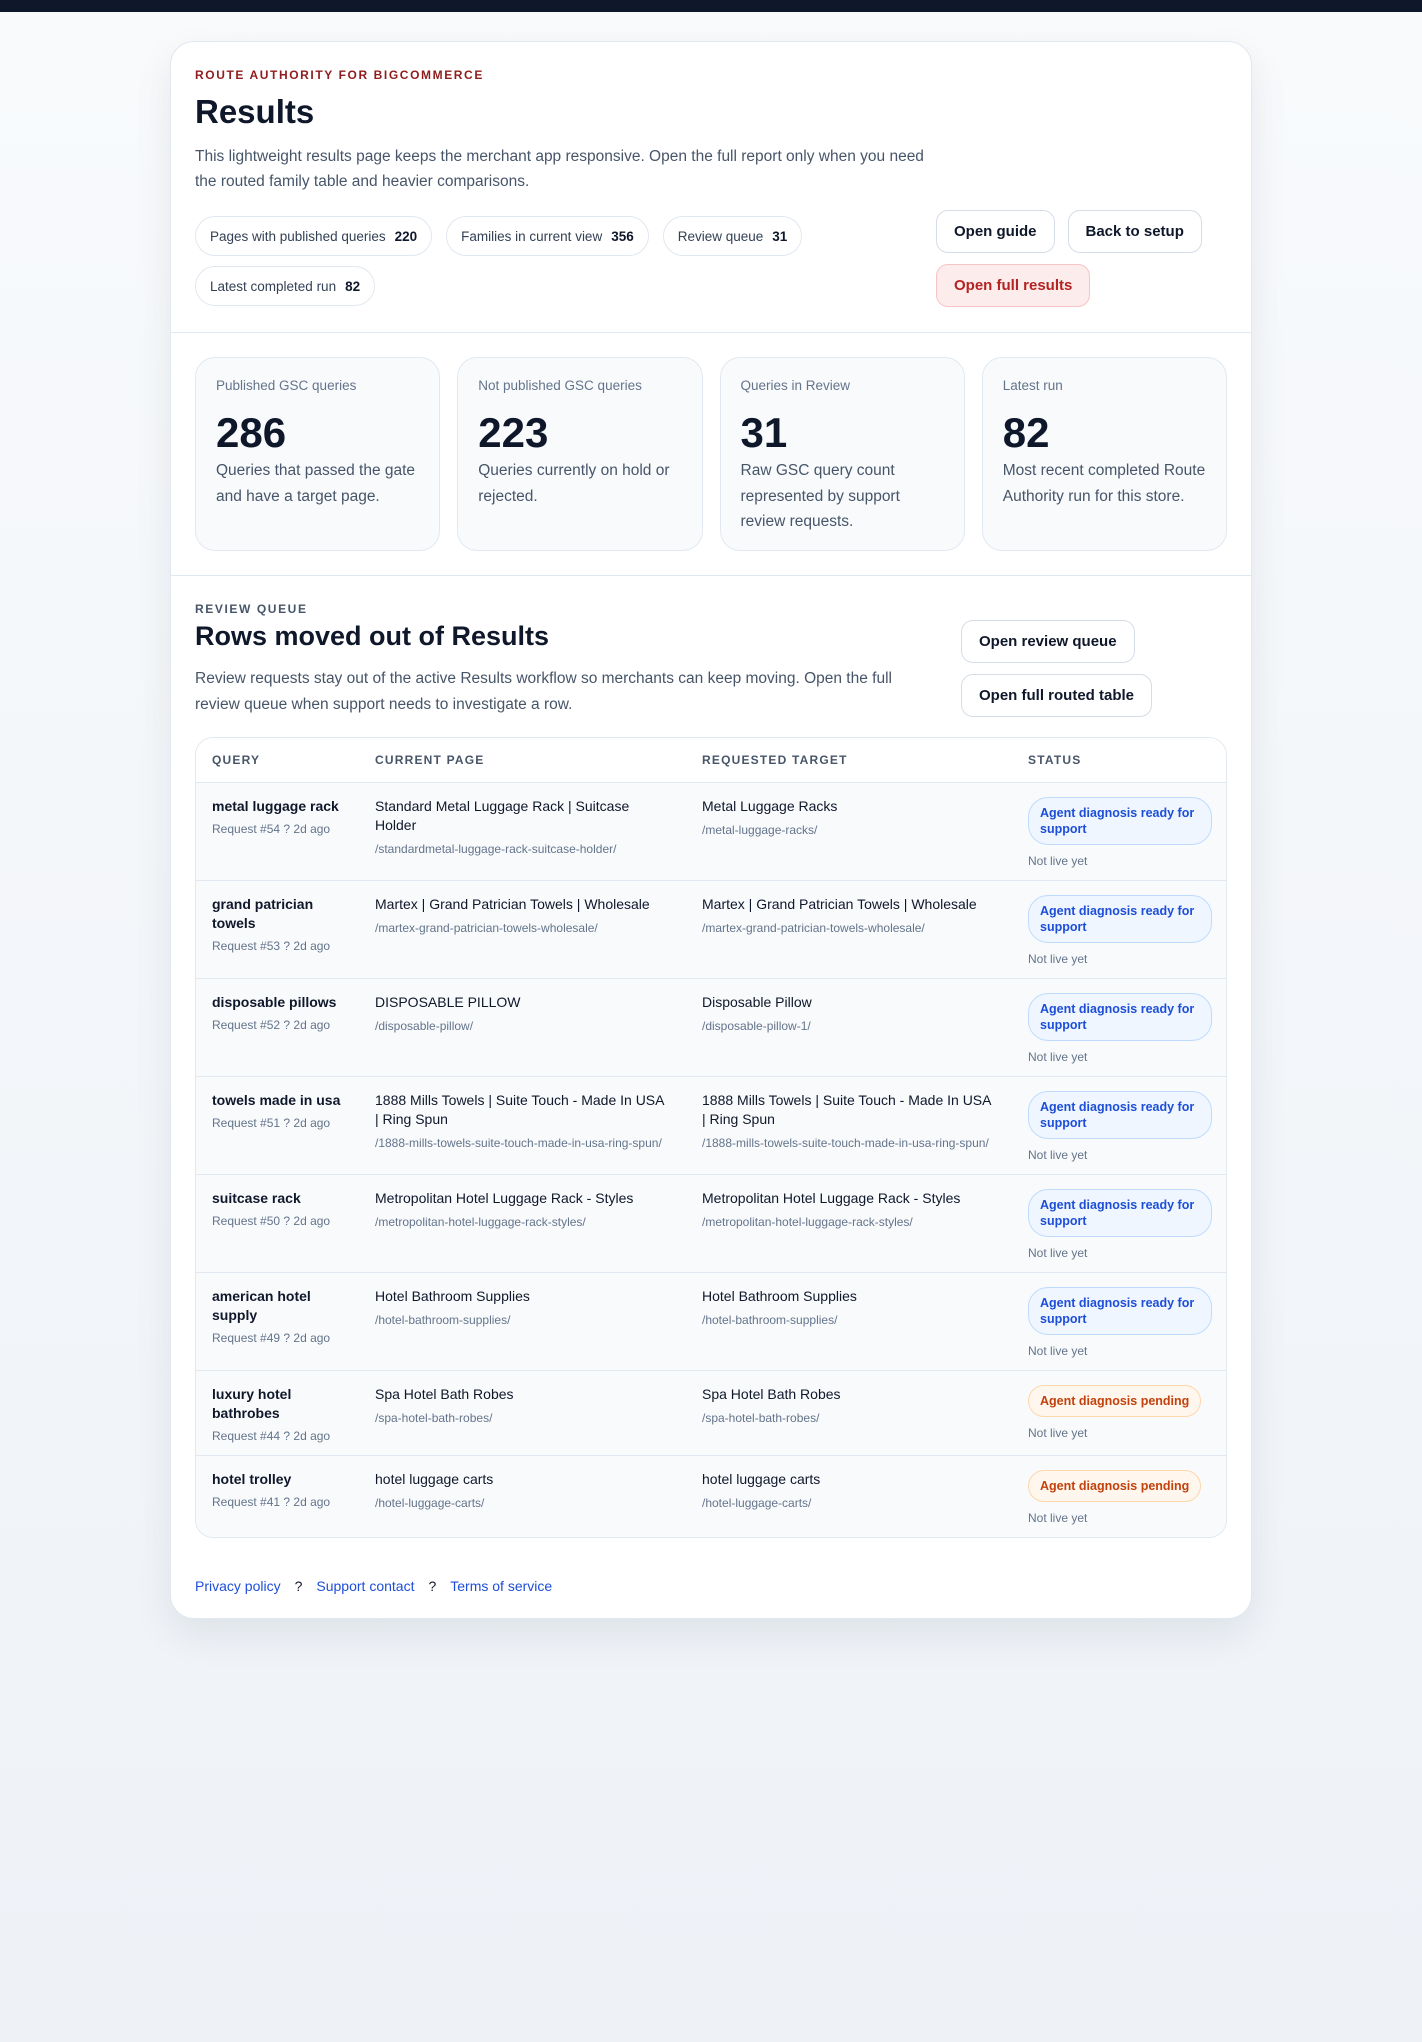 The image size is (1422, 2042). What do you see at coordinates (760, 829) in the screenshot?
I see `target-page-url: /metal-luggage-racks/` at bounding box center [760, 829].